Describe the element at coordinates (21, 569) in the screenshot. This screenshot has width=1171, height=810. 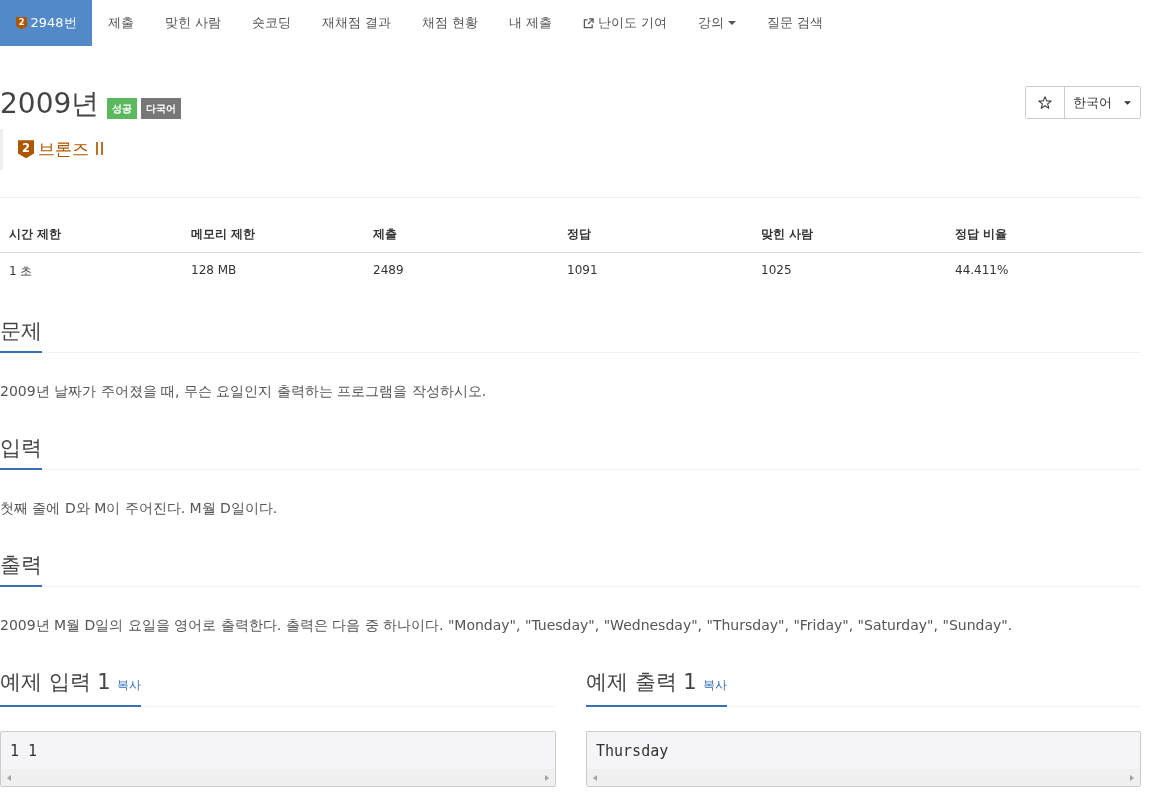
I see `section-heading: 출력` at that location.